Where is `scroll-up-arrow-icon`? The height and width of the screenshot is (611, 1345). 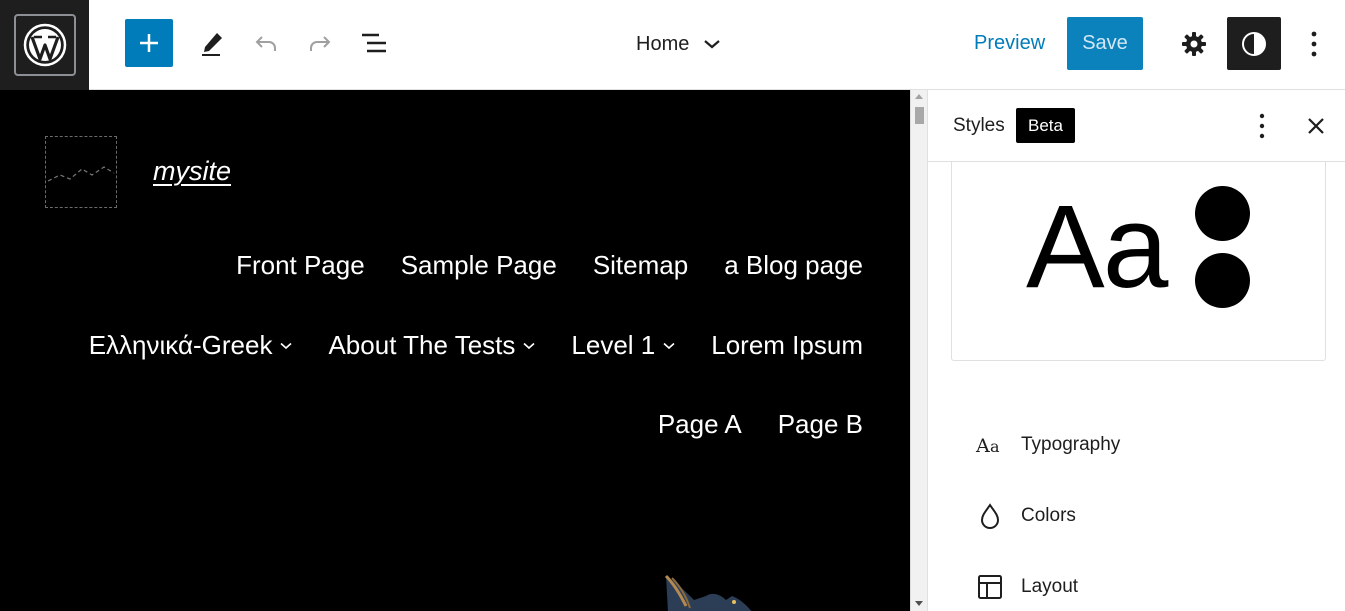 scroll-up-arrow-icon is located at coordinates (919, 96).